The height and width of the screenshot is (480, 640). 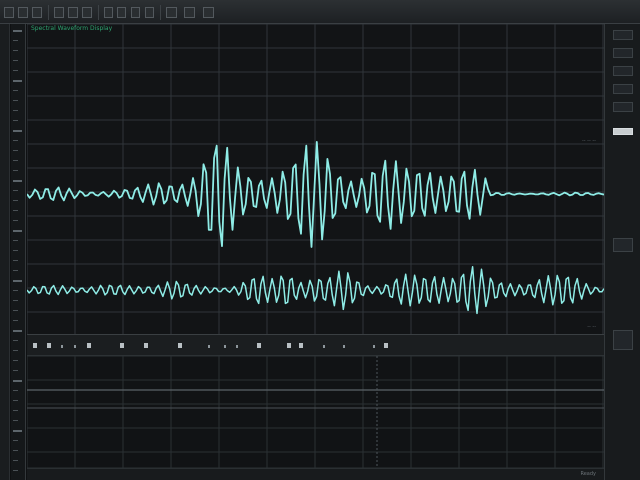 What do you see at coordinates (623, 131) in the screenshot?
I see `selected-control` at bounding box center [623, 131].